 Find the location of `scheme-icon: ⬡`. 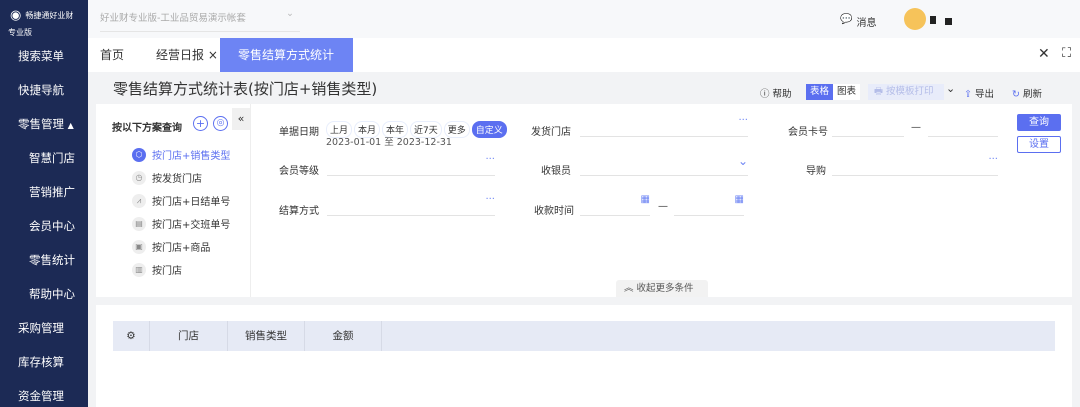

scheme-icon: ⬡ is located at coordinates (139, 154).